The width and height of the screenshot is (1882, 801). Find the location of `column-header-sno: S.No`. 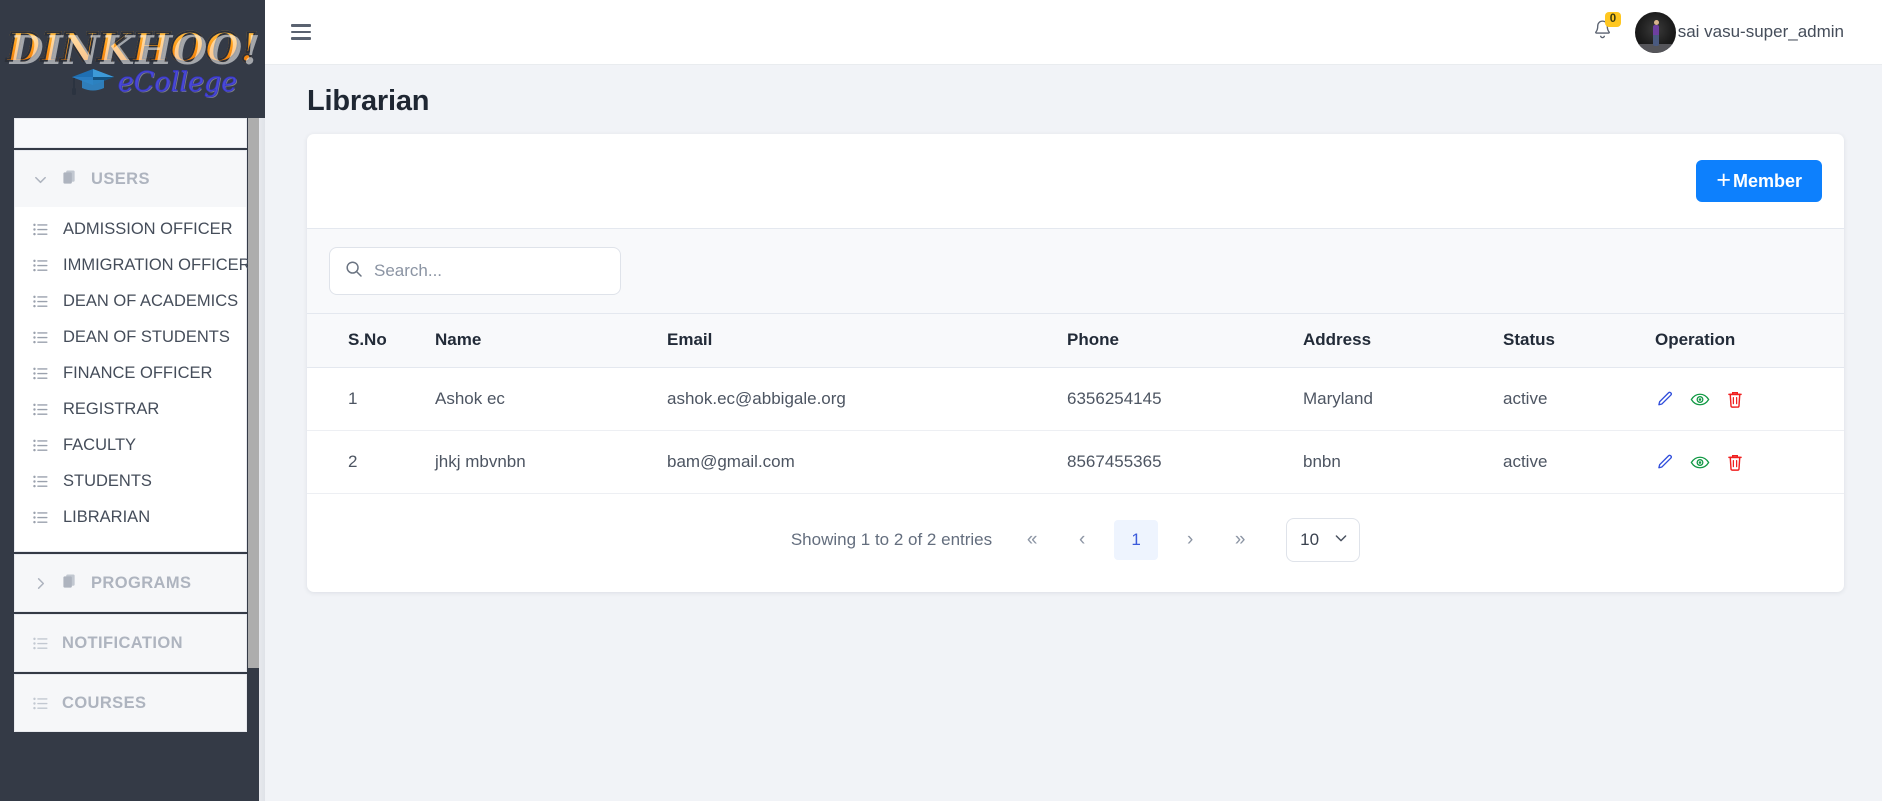

column-header-sno: S.No is located at coordinates (371, 341).